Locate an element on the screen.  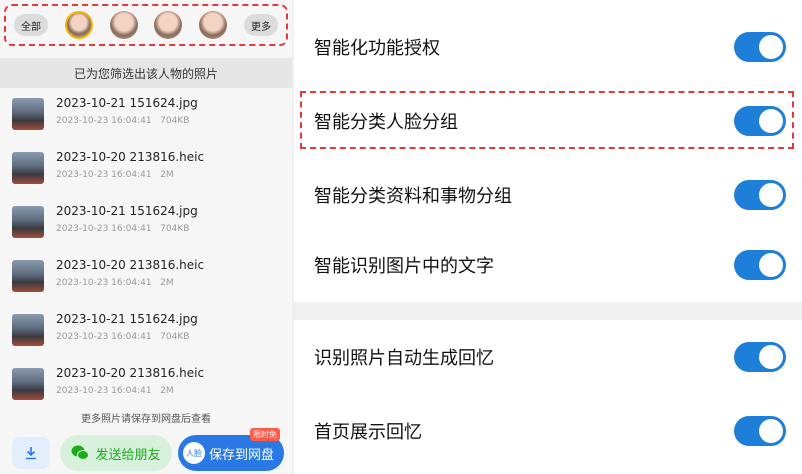
person-avatar-selected is located at coordinates (78, 25).